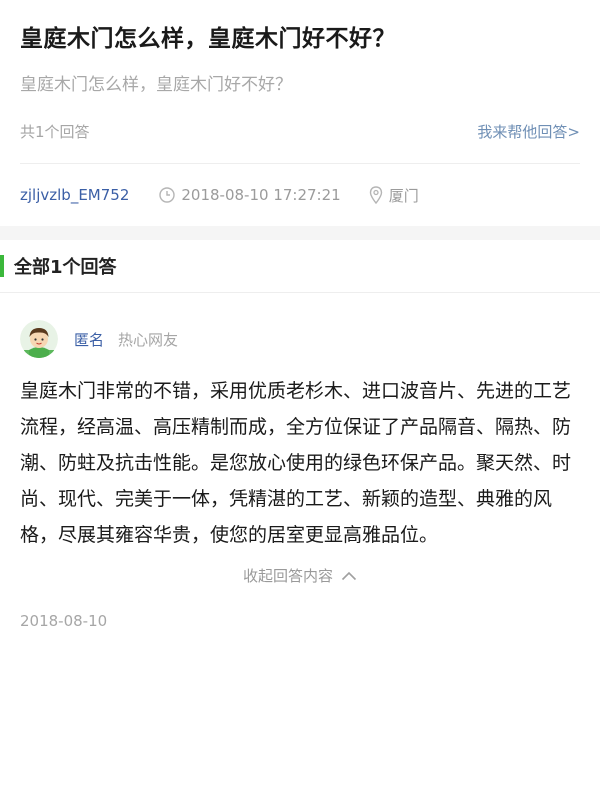 Image resolution: width=600 pixels, height=789 pixels. I want to click on question-location: 厦门, so click(394, 195).